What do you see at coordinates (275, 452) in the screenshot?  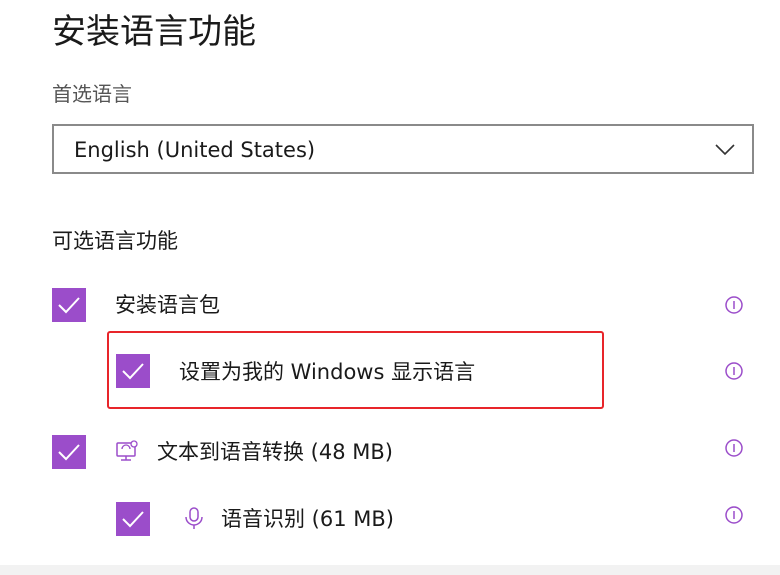 I see `text-to-speech-label: 文本到语音转换 (48 MB)` at bounding box center [275, 452].